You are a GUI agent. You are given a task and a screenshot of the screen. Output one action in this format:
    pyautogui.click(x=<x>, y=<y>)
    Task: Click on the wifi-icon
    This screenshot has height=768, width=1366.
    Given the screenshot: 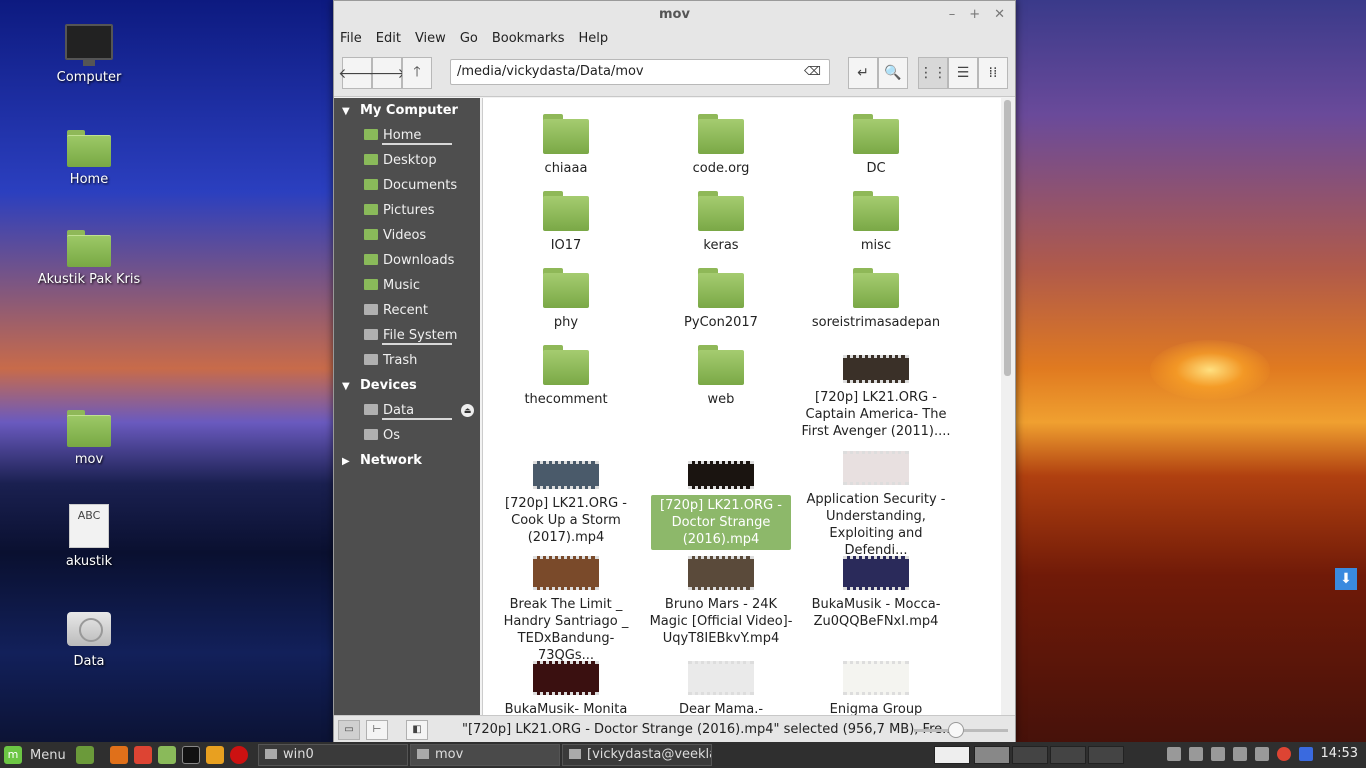 What is the action you would take?
    pyautogui.click(x=1217, y=753)
    